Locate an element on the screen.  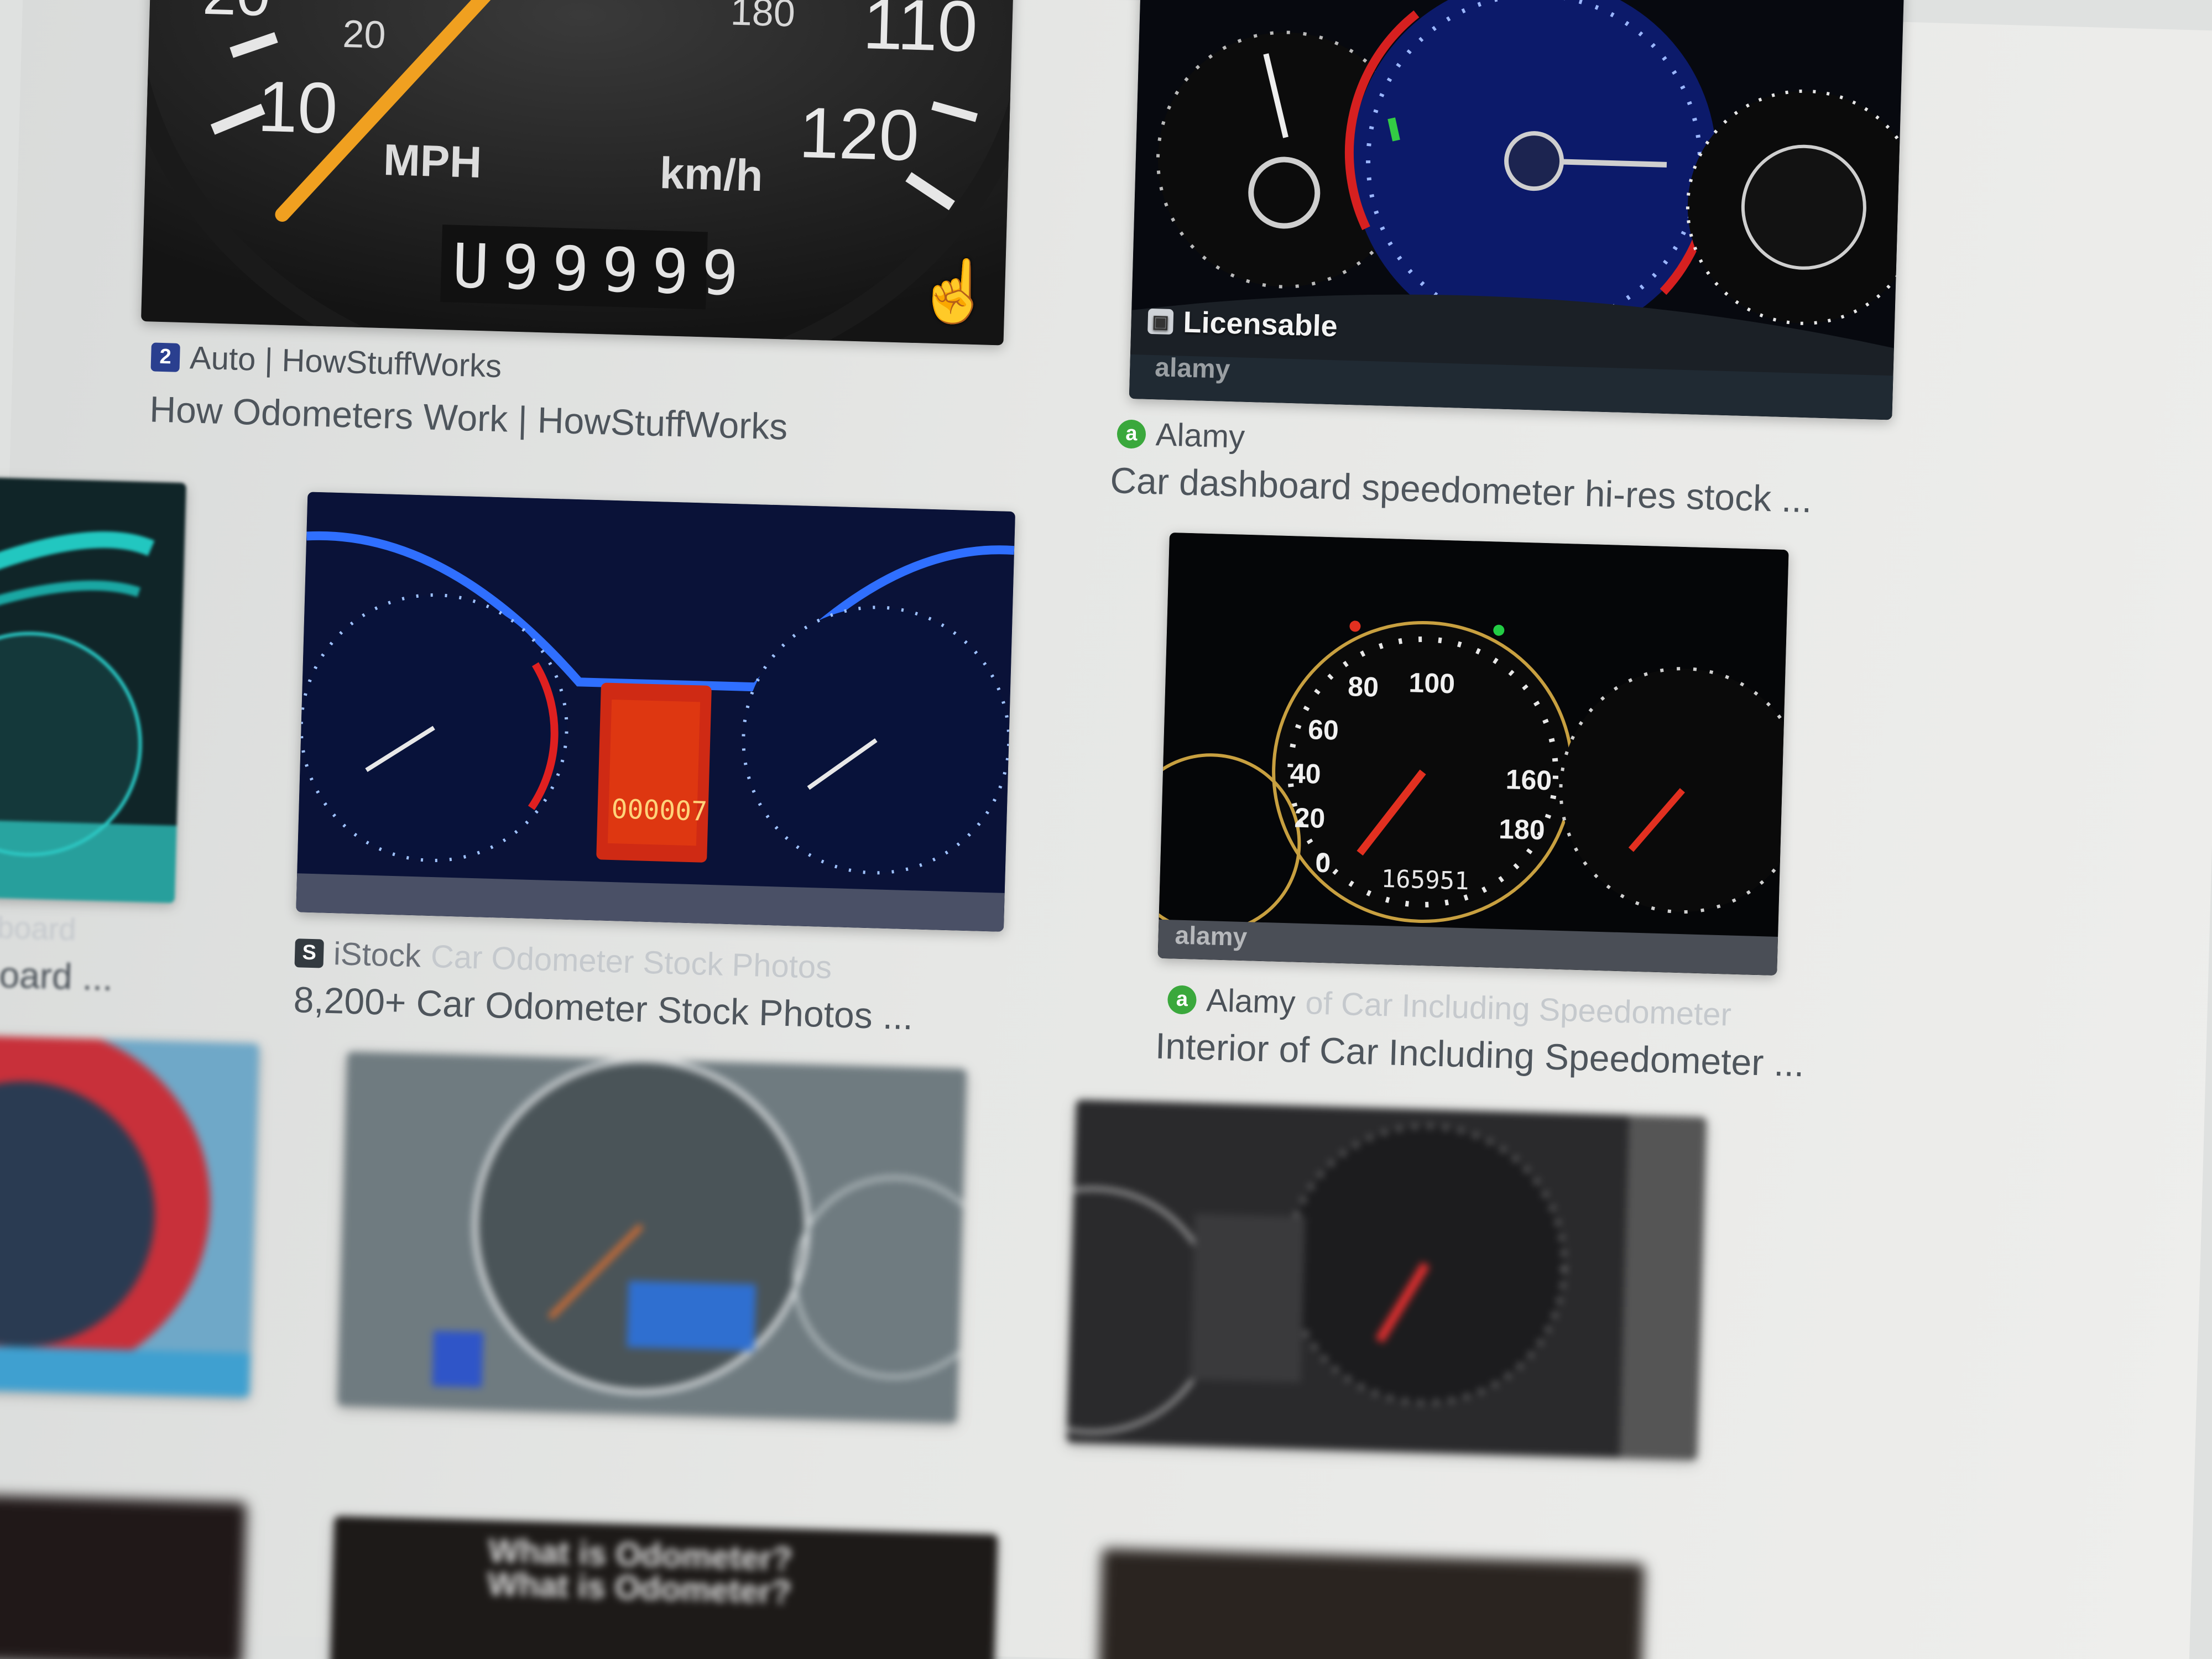
source-name: iStock is located at coordinates (377, 955).